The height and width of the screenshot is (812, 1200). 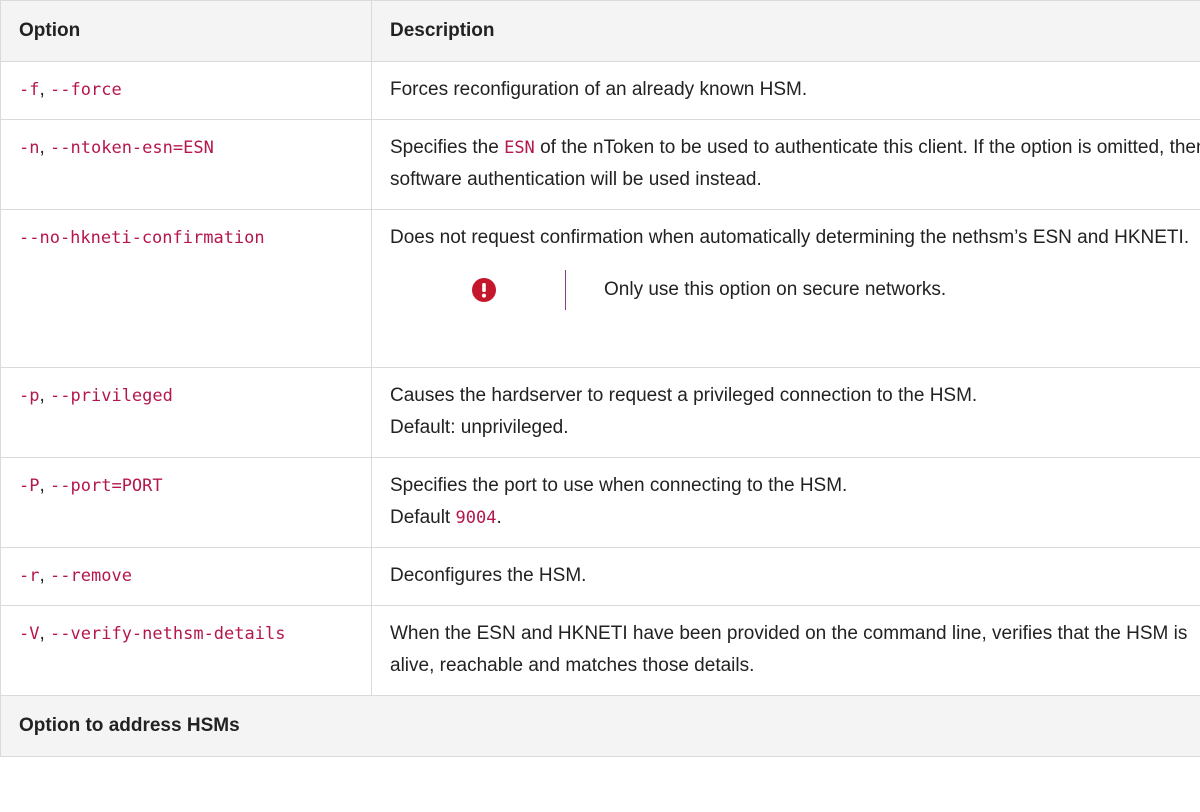 I want to click on option-short: -P, so click(x=29, y=486).